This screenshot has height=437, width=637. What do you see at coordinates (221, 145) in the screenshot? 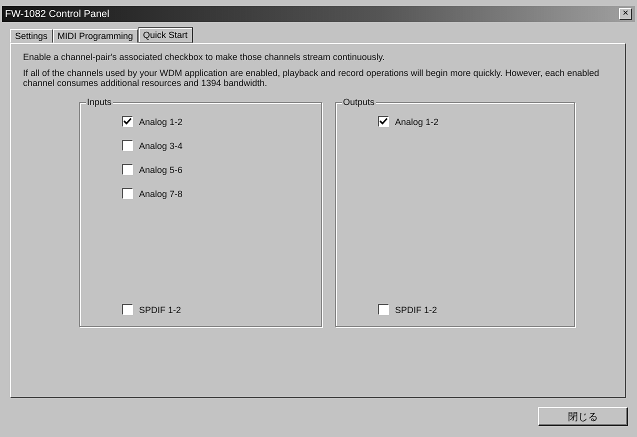
I see `checkbox-option: Analog 3-4` at bounding box center [221, 145].